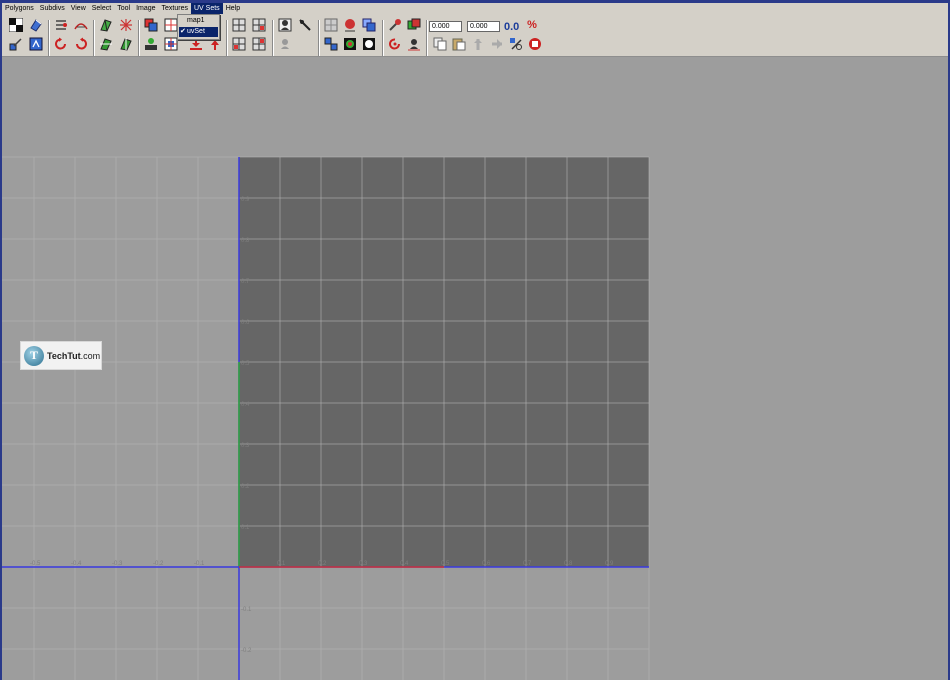 This screenshot has height=680, width=950. Describe the element at coordinates (61, 44) in the screenshot. I see `rotate-ccw-icon` at that location.